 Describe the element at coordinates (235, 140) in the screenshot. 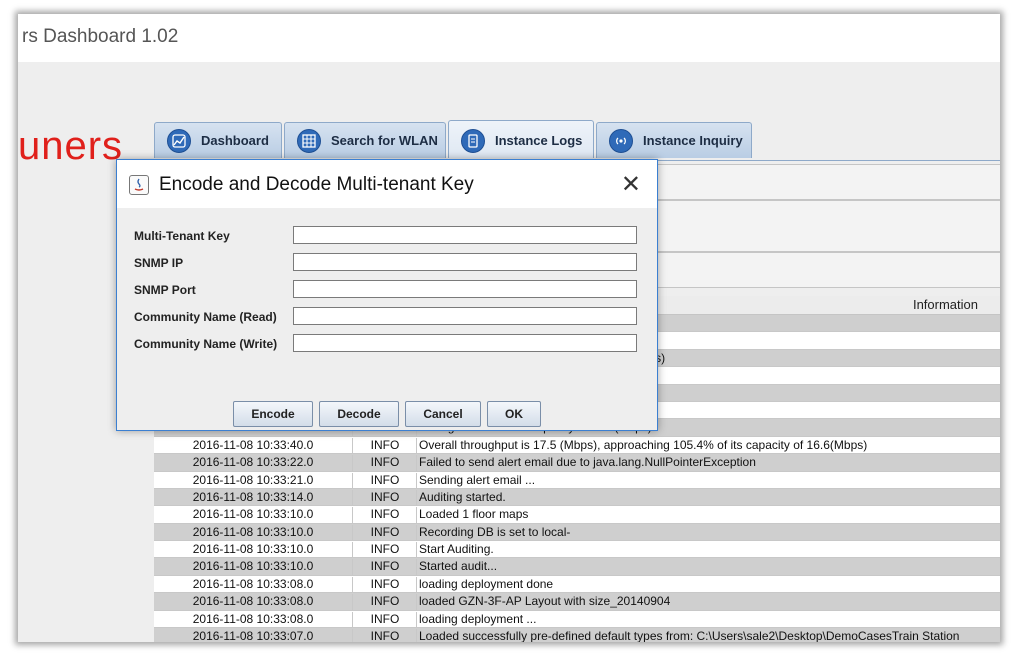

I see `tab-label: Dashboard` at that location.